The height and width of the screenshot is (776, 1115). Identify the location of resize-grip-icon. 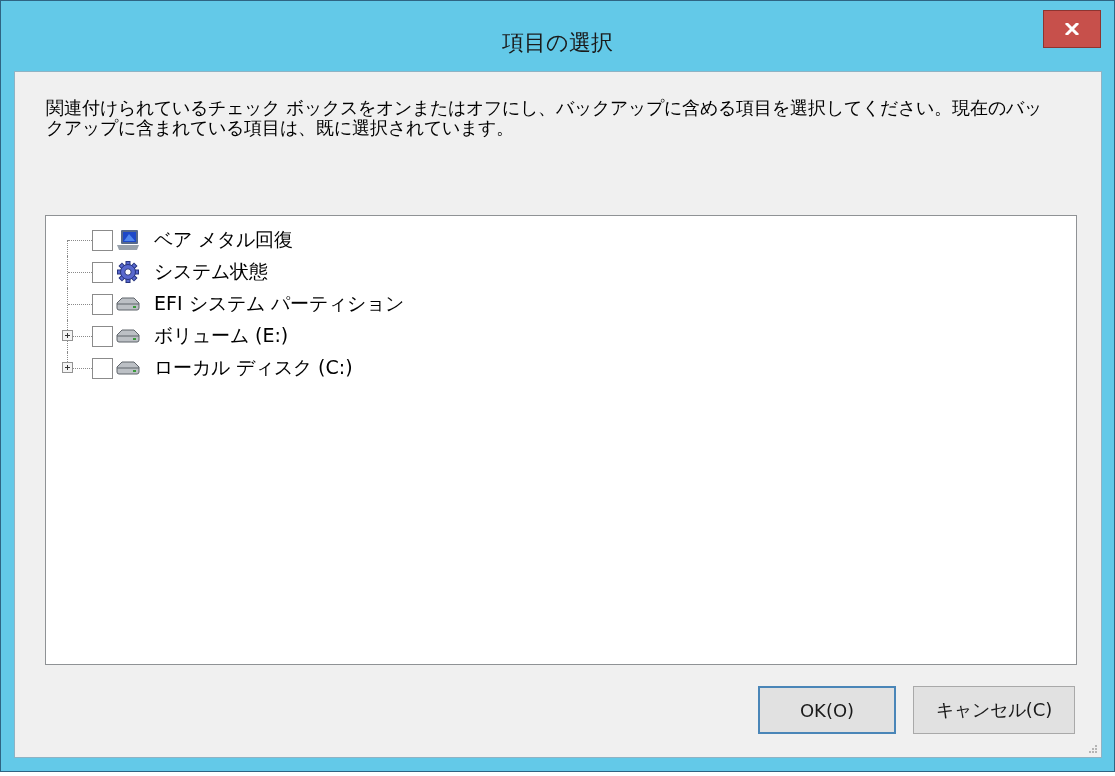
(1092, 748).